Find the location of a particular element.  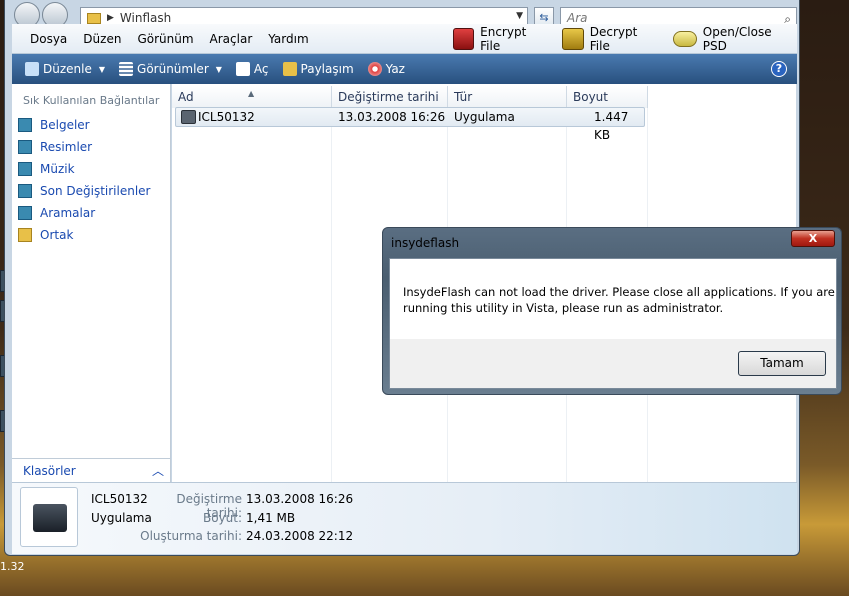

file-name: ICL50132 is located at coordinates (226, 117).